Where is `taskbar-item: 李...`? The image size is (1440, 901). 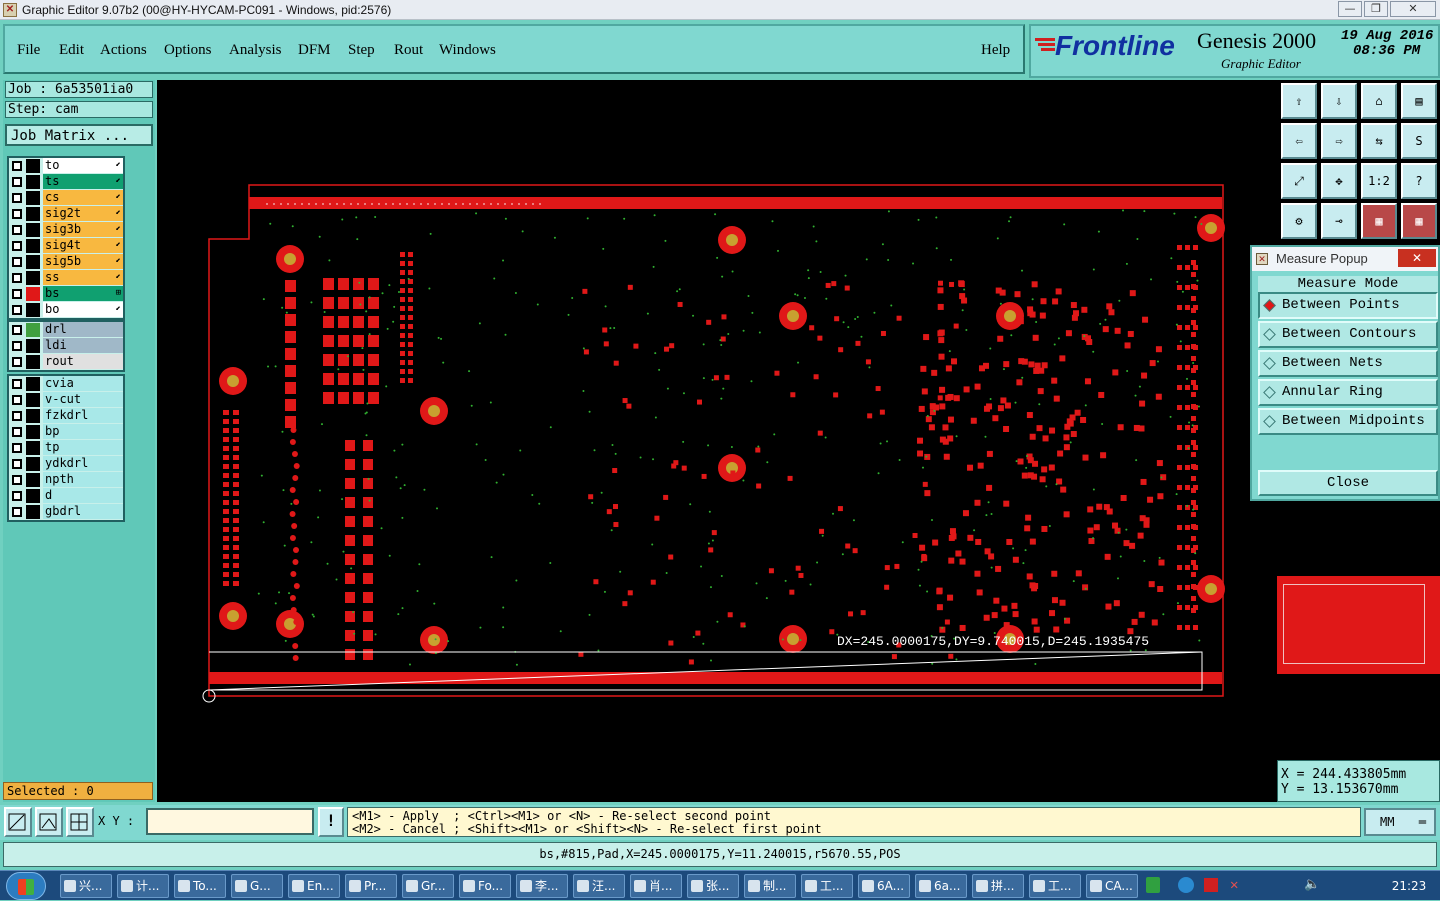
taskbar-item: 李... is located at coordinates (542, 886).